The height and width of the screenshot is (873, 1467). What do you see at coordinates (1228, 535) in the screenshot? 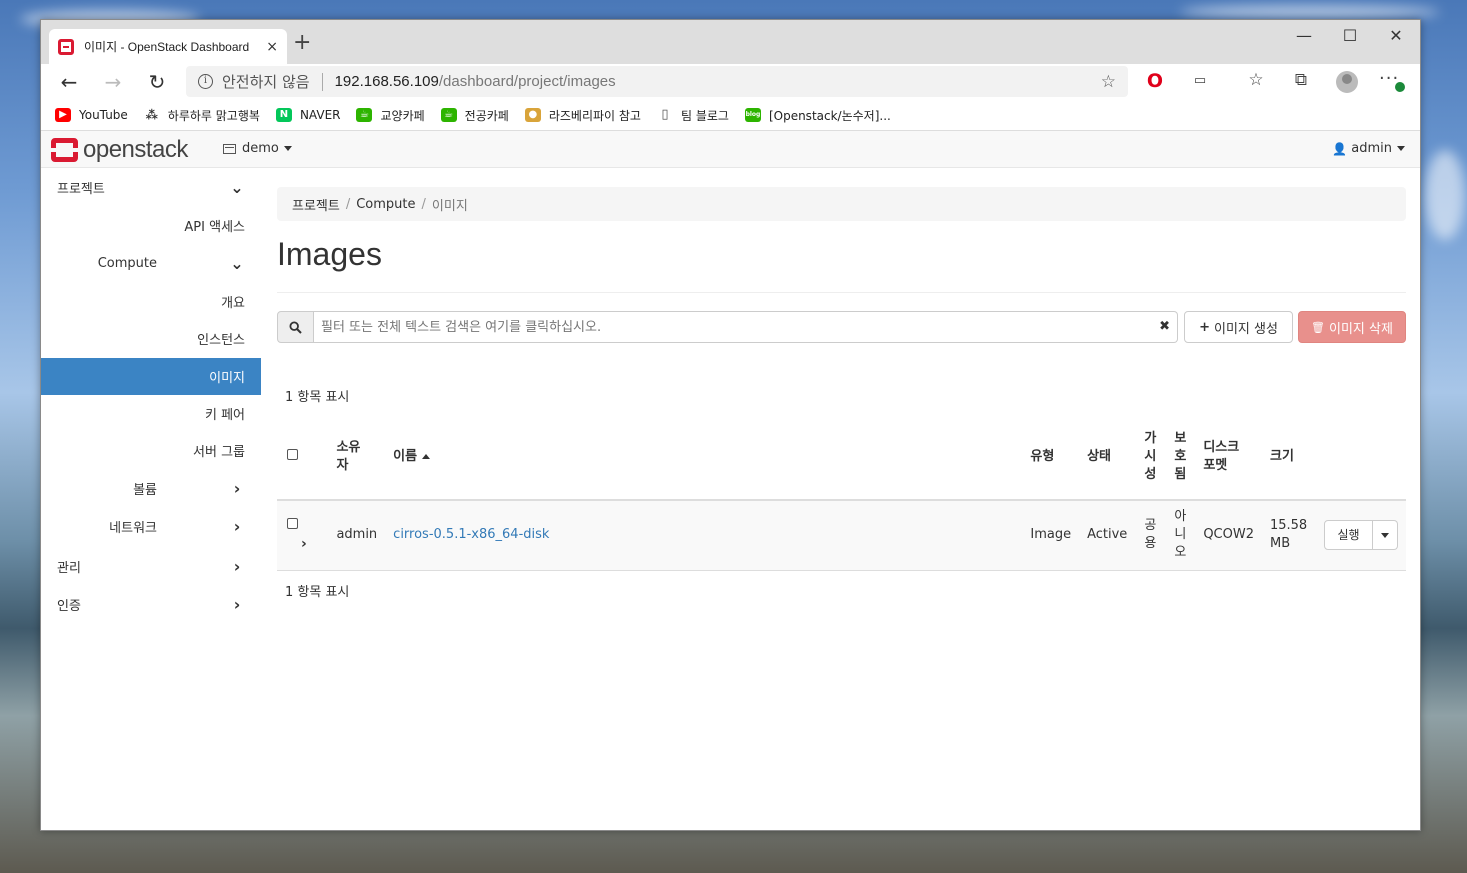
I see `cell-disk-format: QCOW2` at bounding box center [1228, 535].